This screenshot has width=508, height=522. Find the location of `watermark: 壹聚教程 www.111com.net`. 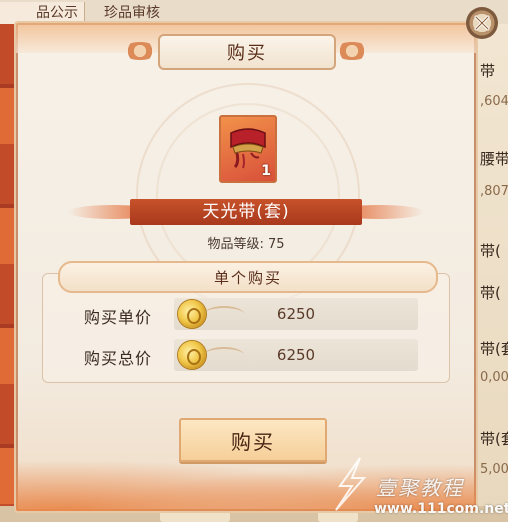

watermark: 壹聚教程 www.111com.net is located at coordinates (417, 487).